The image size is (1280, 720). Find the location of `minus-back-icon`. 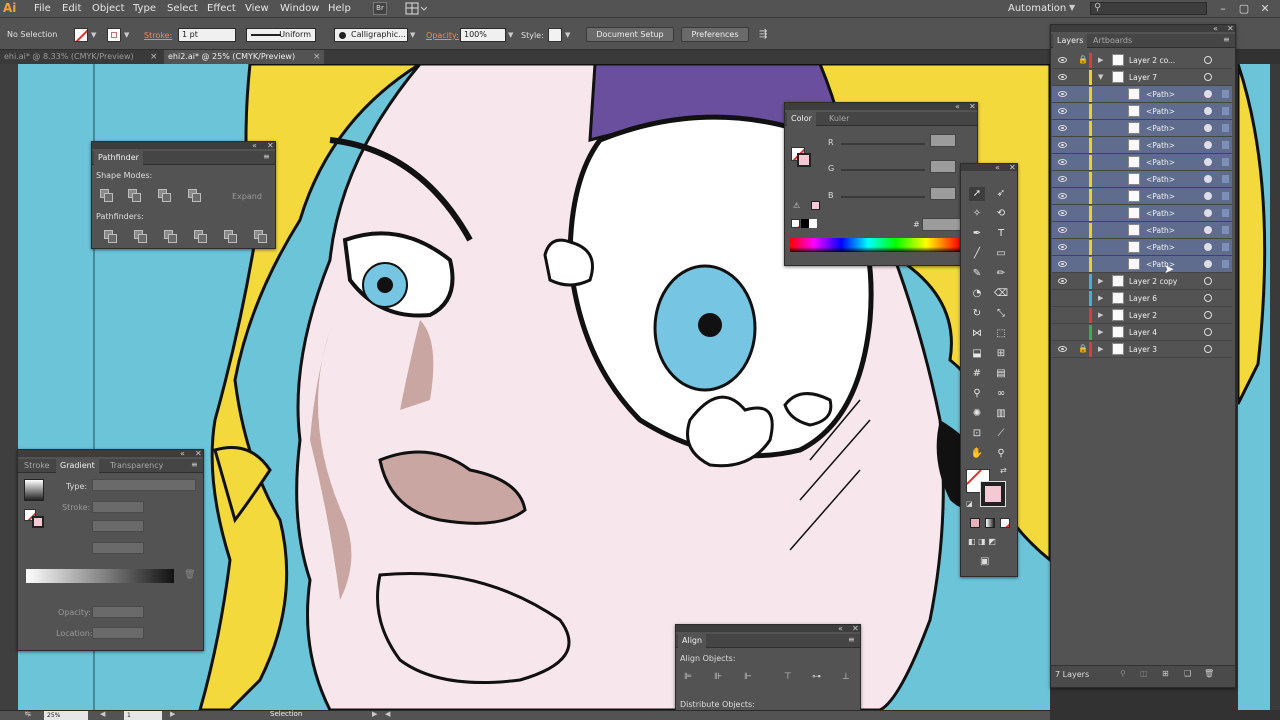

minus-back-icon is located at coordinates (260, 236).